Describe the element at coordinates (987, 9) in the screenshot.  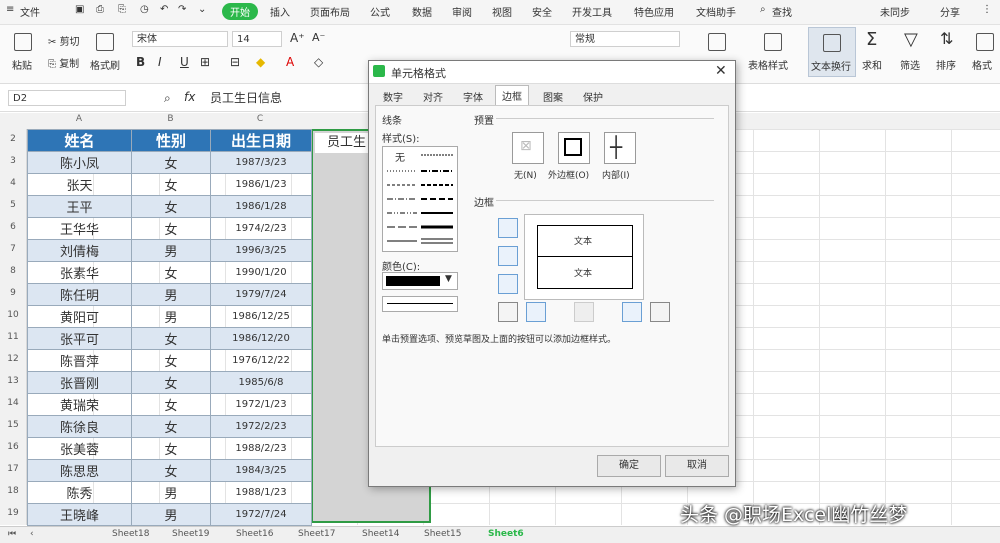
I see `more-menu-icon: ⋮` at that location.